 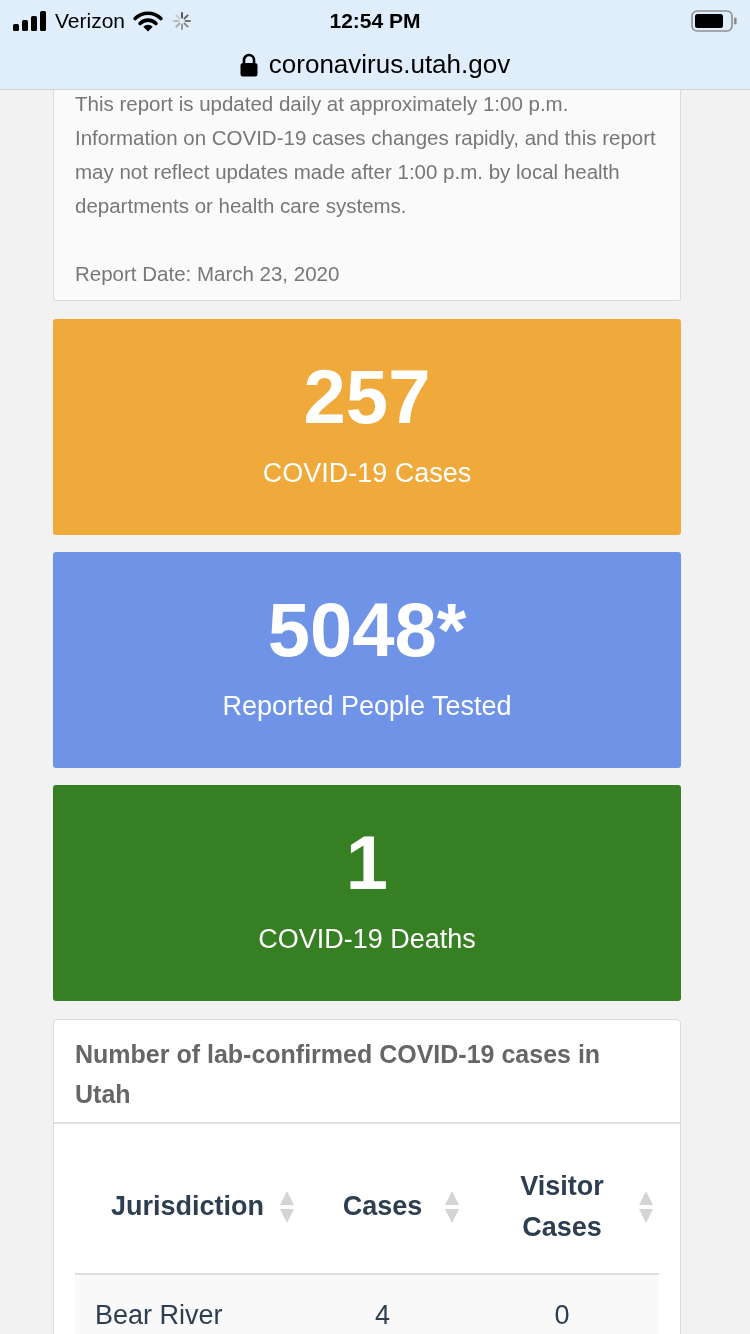 What do you see at coordinates (159, 1315) in the screenshot?
I see `table-cell-text: Bear River` at bounding box center [159, 1315].